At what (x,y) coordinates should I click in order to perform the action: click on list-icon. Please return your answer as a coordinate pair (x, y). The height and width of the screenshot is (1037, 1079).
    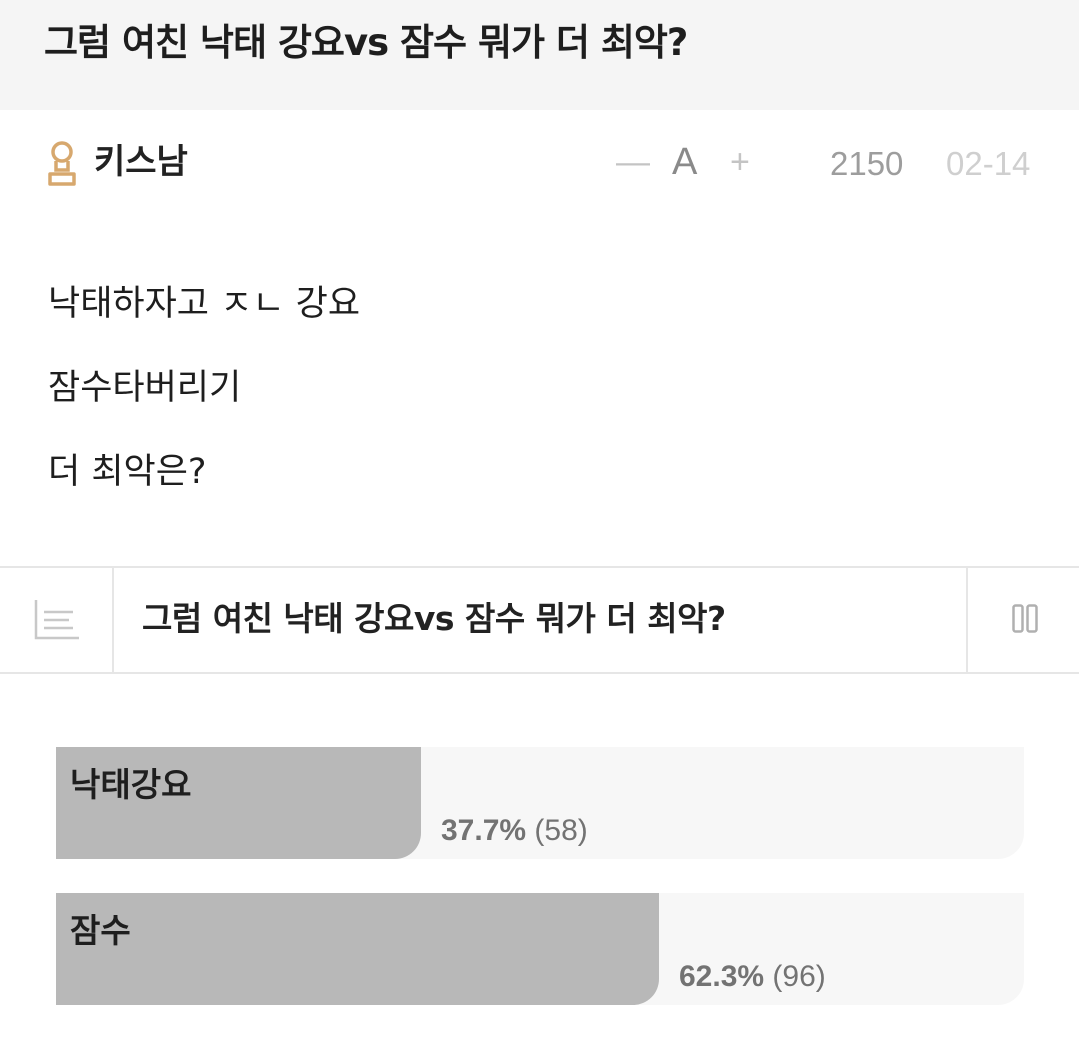
    Looking at the image, I should click on (56, 620).